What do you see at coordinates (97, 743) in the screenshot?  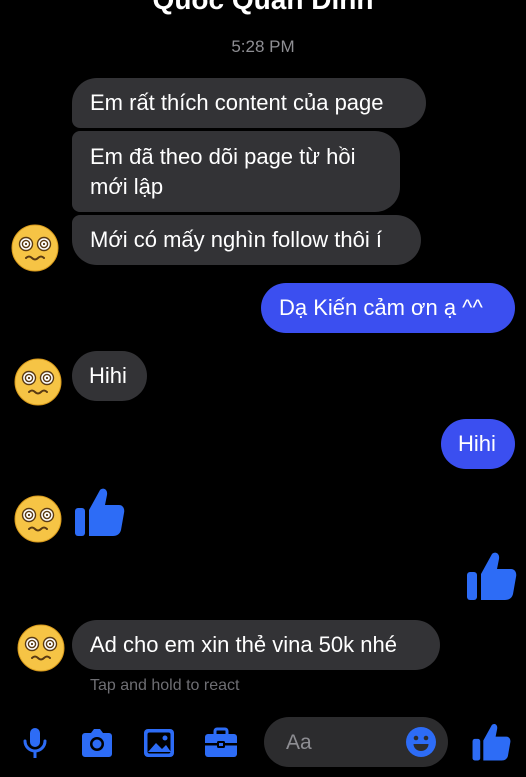 I see `camera-icon` at bounding box center [97, 743].